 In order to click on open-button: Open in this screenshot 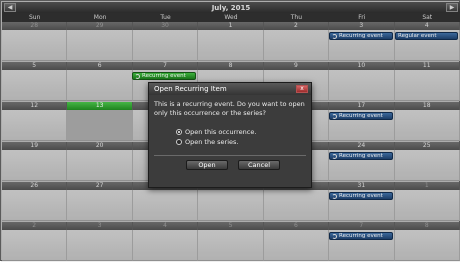, I will do `click(207, 165)`.